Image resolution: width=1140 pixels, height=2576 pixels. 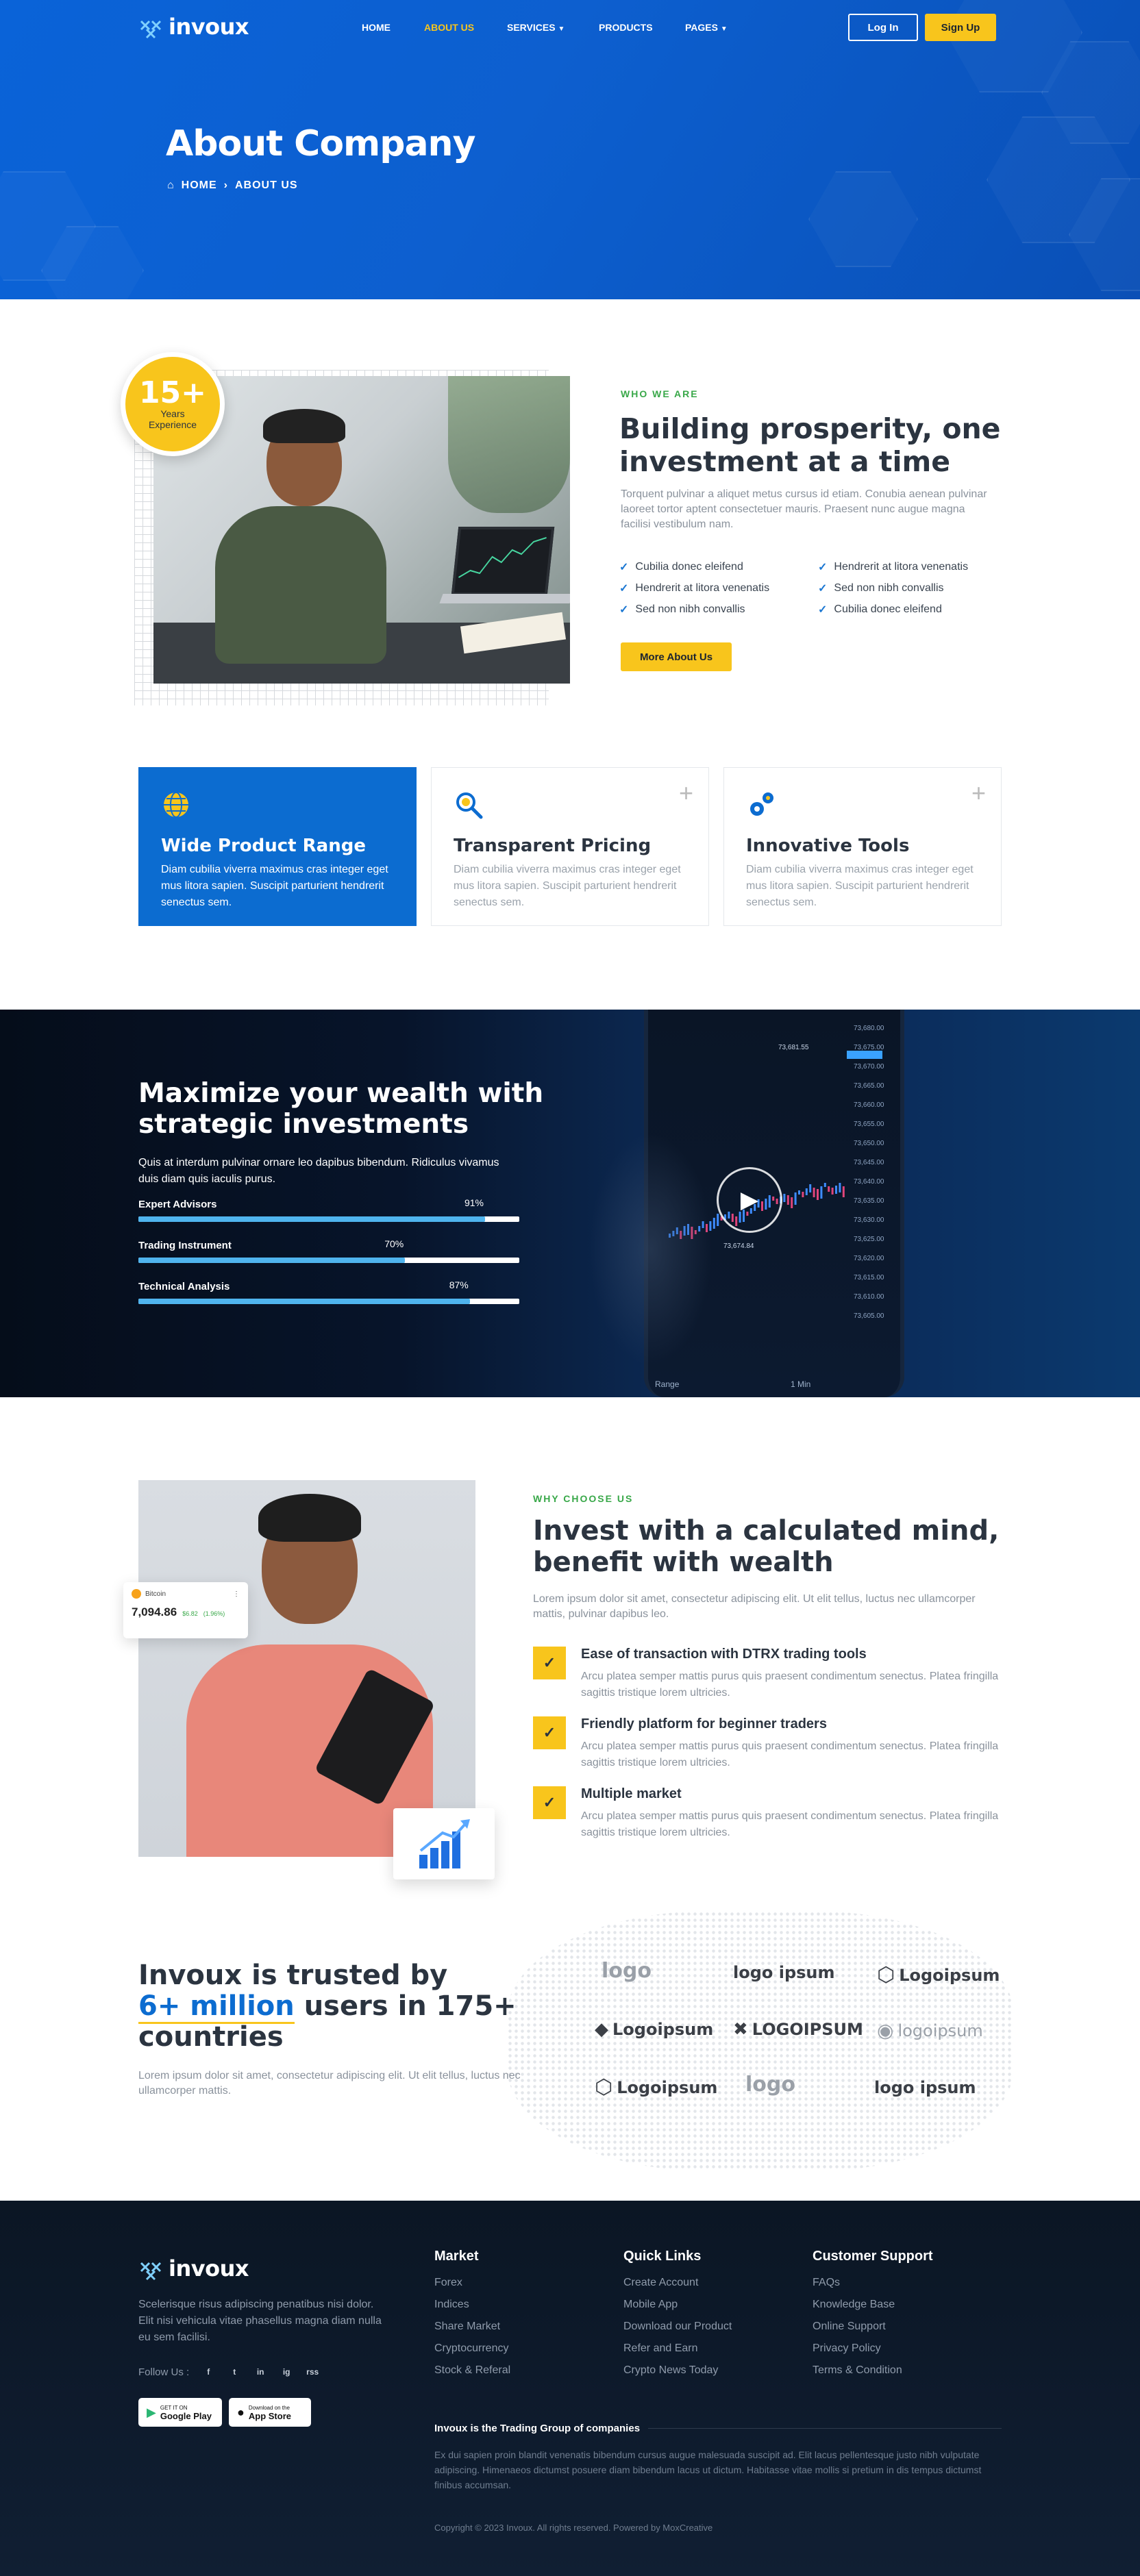 I want to click on footer-link: Share Market, so click(x=472, y=2327).